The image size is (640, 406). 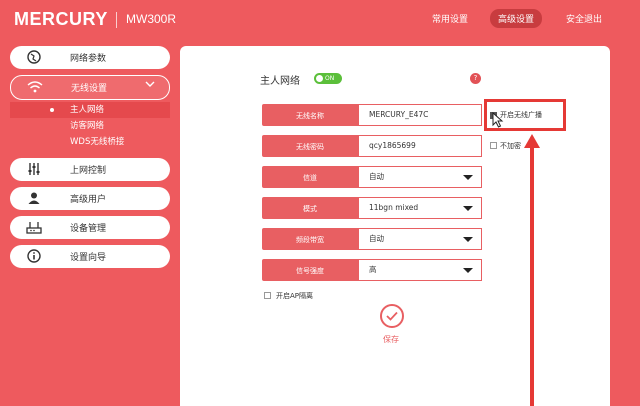 I want to click on host-network-toggle: ON, so click(x=328, y=78).